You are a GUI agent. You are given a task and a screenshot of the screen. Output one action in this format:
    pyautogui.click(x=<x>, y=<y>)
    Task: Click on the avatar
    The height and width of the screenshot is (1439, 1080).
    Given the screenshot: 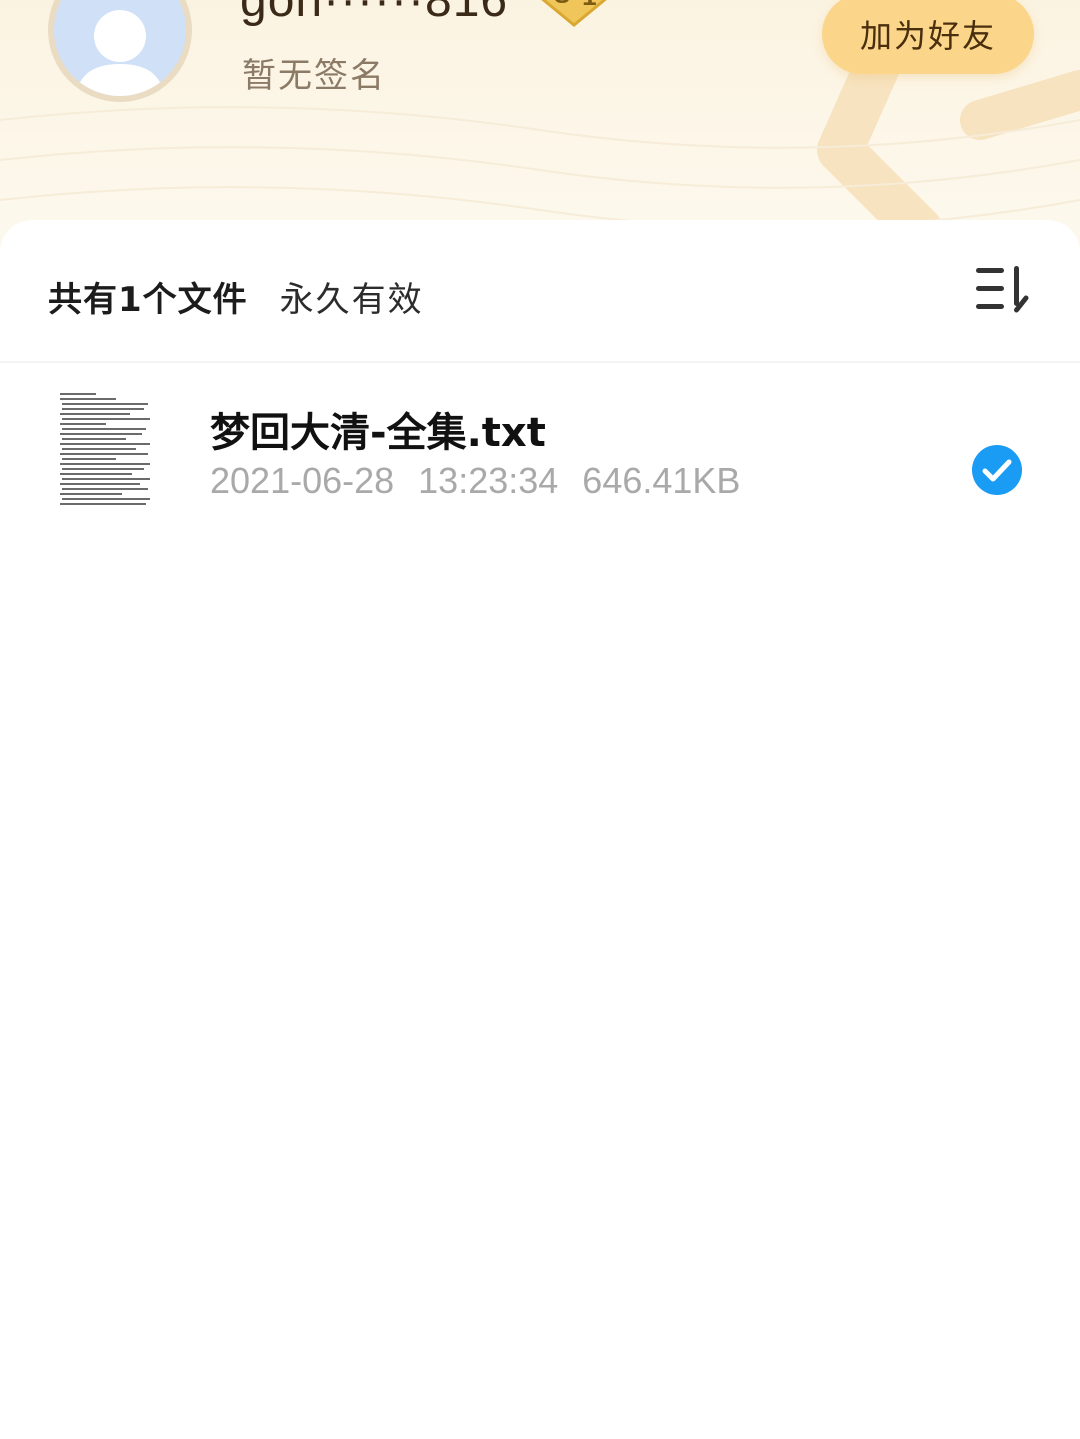 What is the action you would take?
    pyautogui.click(x=120, y=51)
    